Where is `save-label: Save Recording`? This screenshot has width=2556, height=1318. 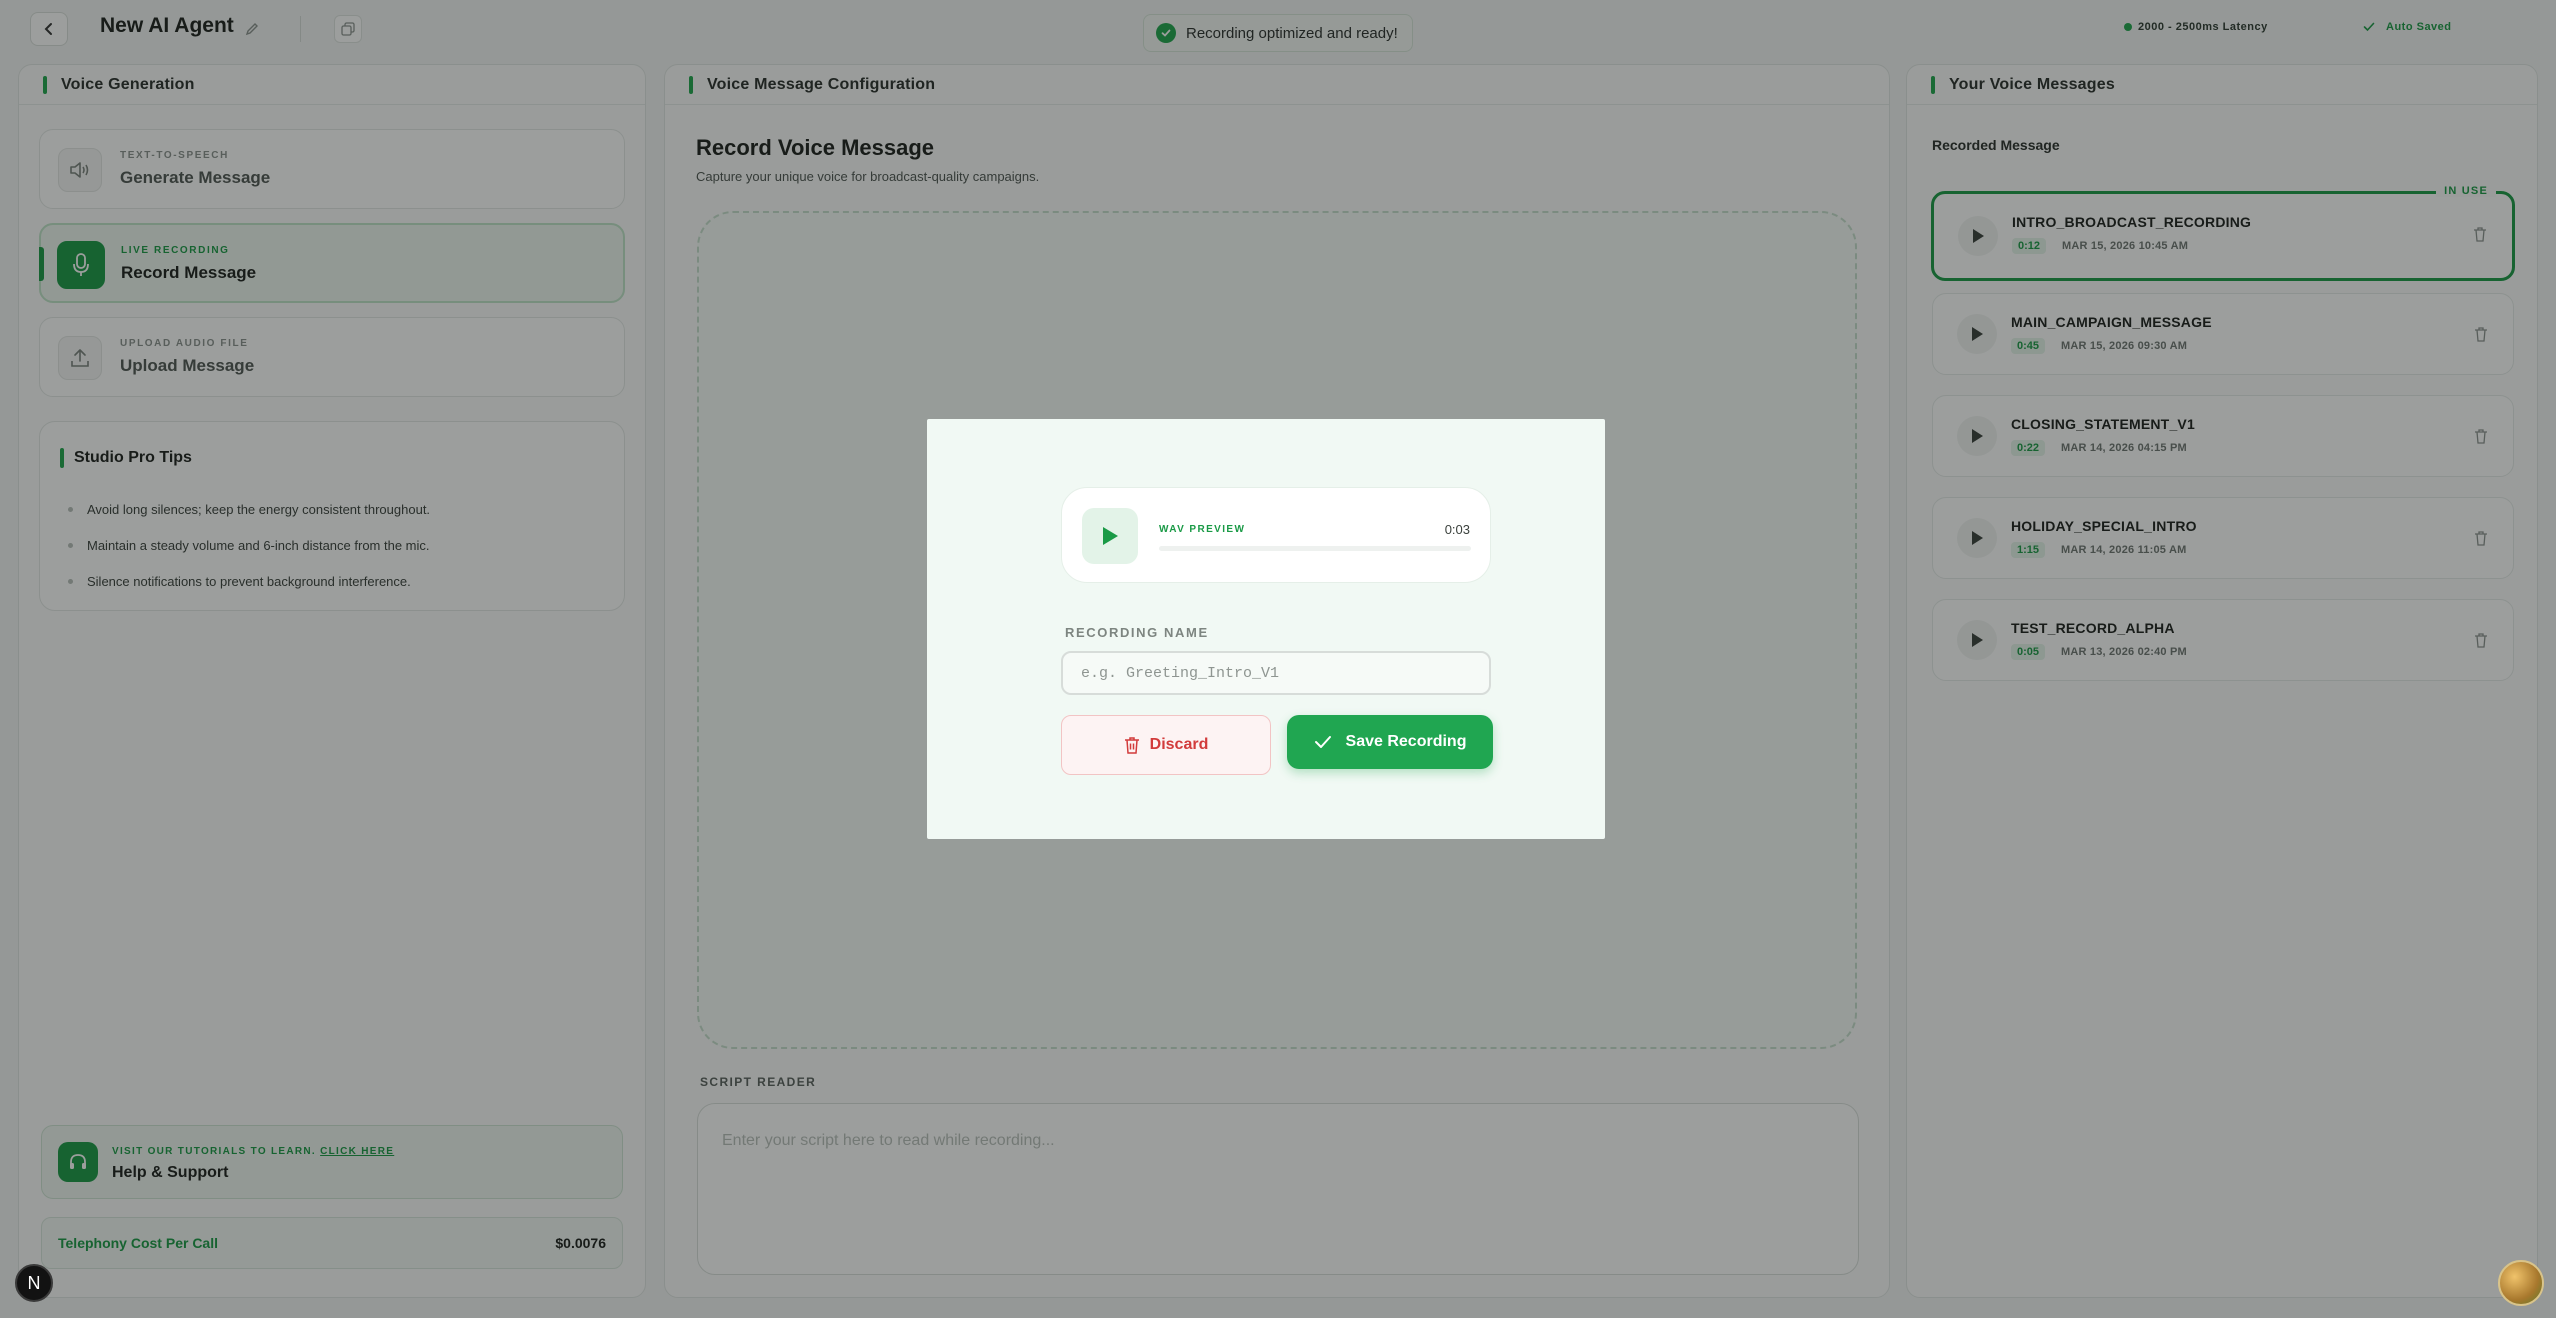 save-label: Save Recording is located at coordinates (1406, 741).